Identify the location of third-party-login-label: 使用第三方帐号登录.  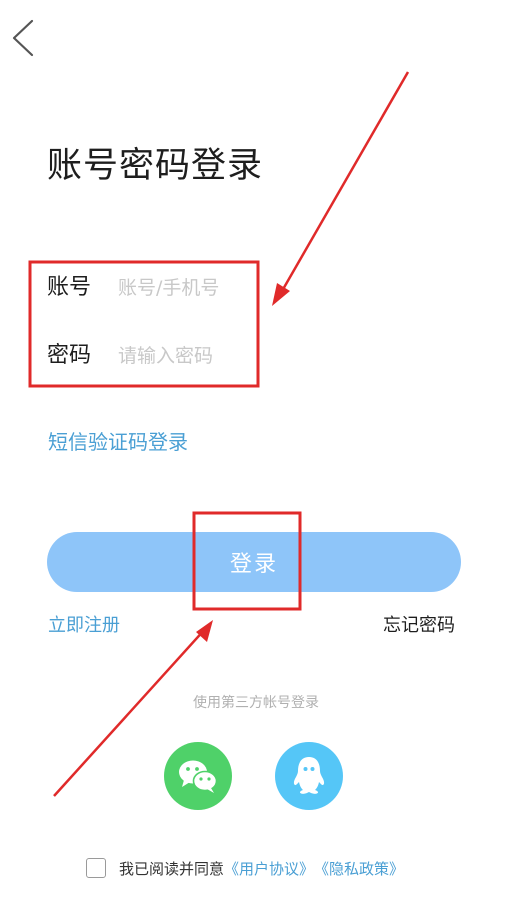
(256, 703).